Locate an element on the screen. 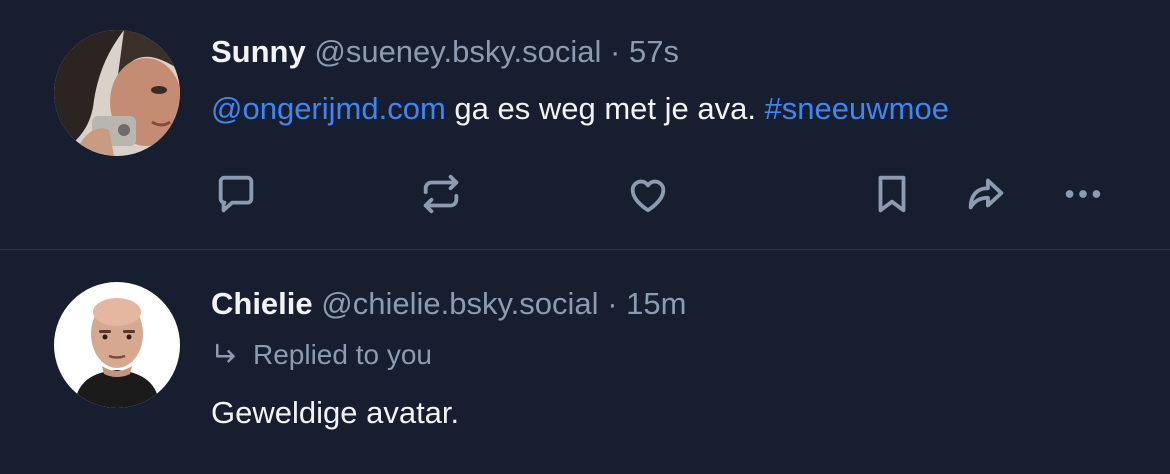  post-body-text: ga es weg met je ava. is located at coordinates (605, 108).